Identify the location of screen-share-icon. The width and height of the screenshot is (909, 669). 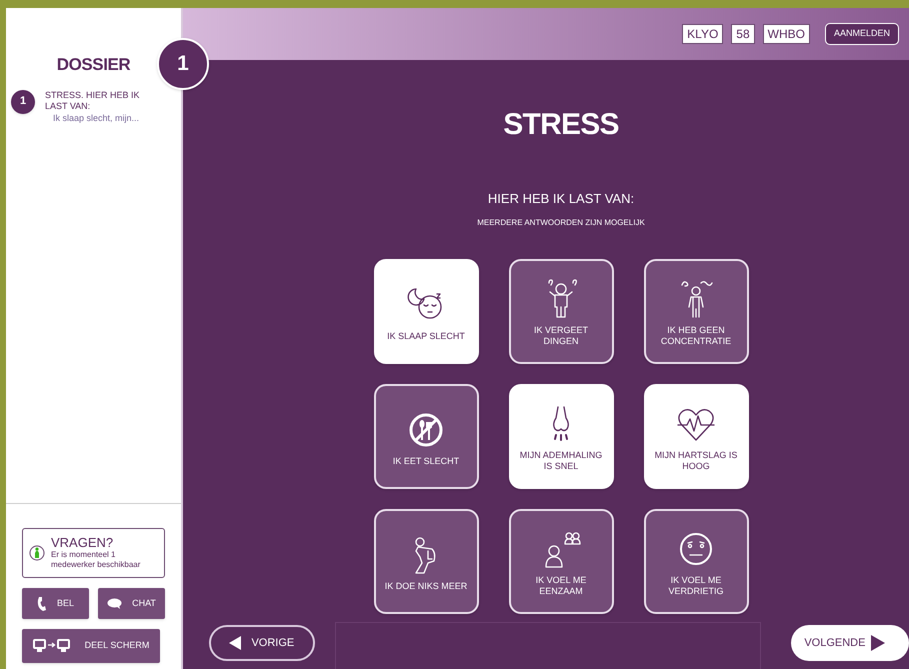
(51, 646).